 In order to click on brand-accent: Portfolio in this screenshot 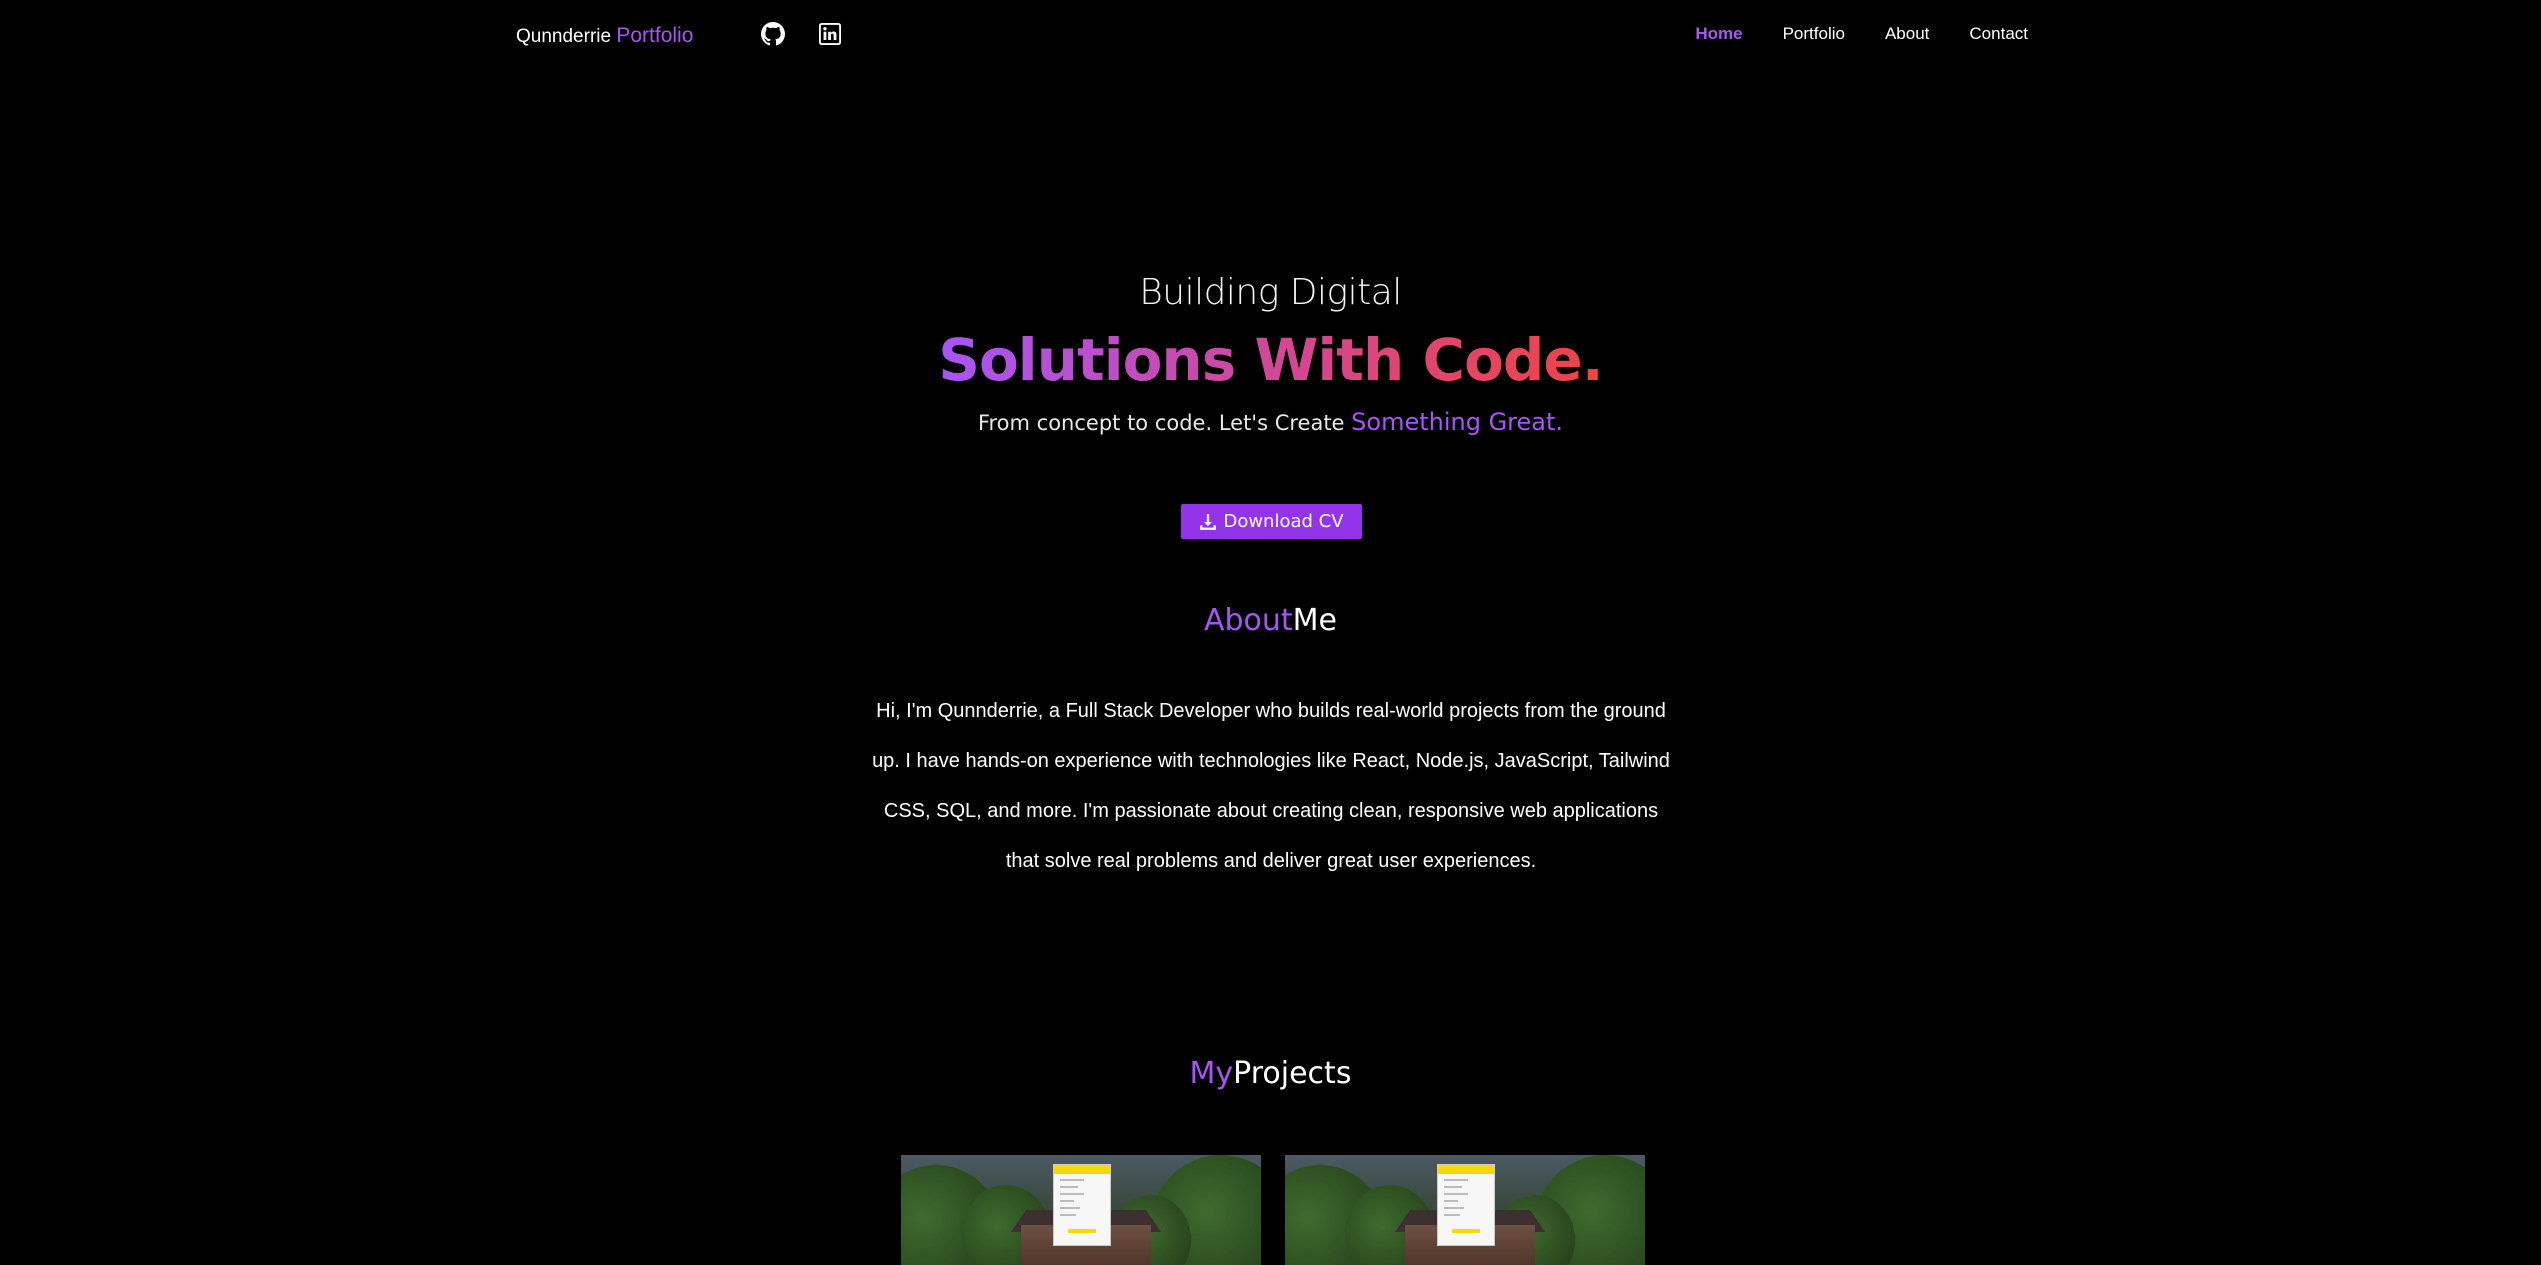, I will do `click(655, 35)`.